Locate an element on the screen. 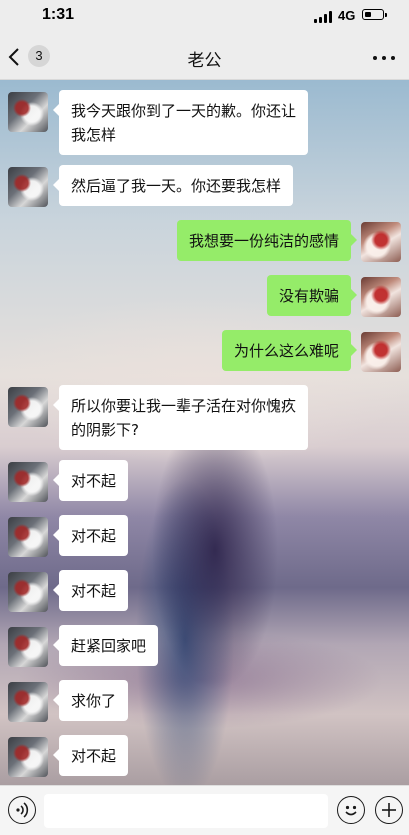 This screenshot has height=835, width=409. emoji-icon is located at coordinates (351, 810).